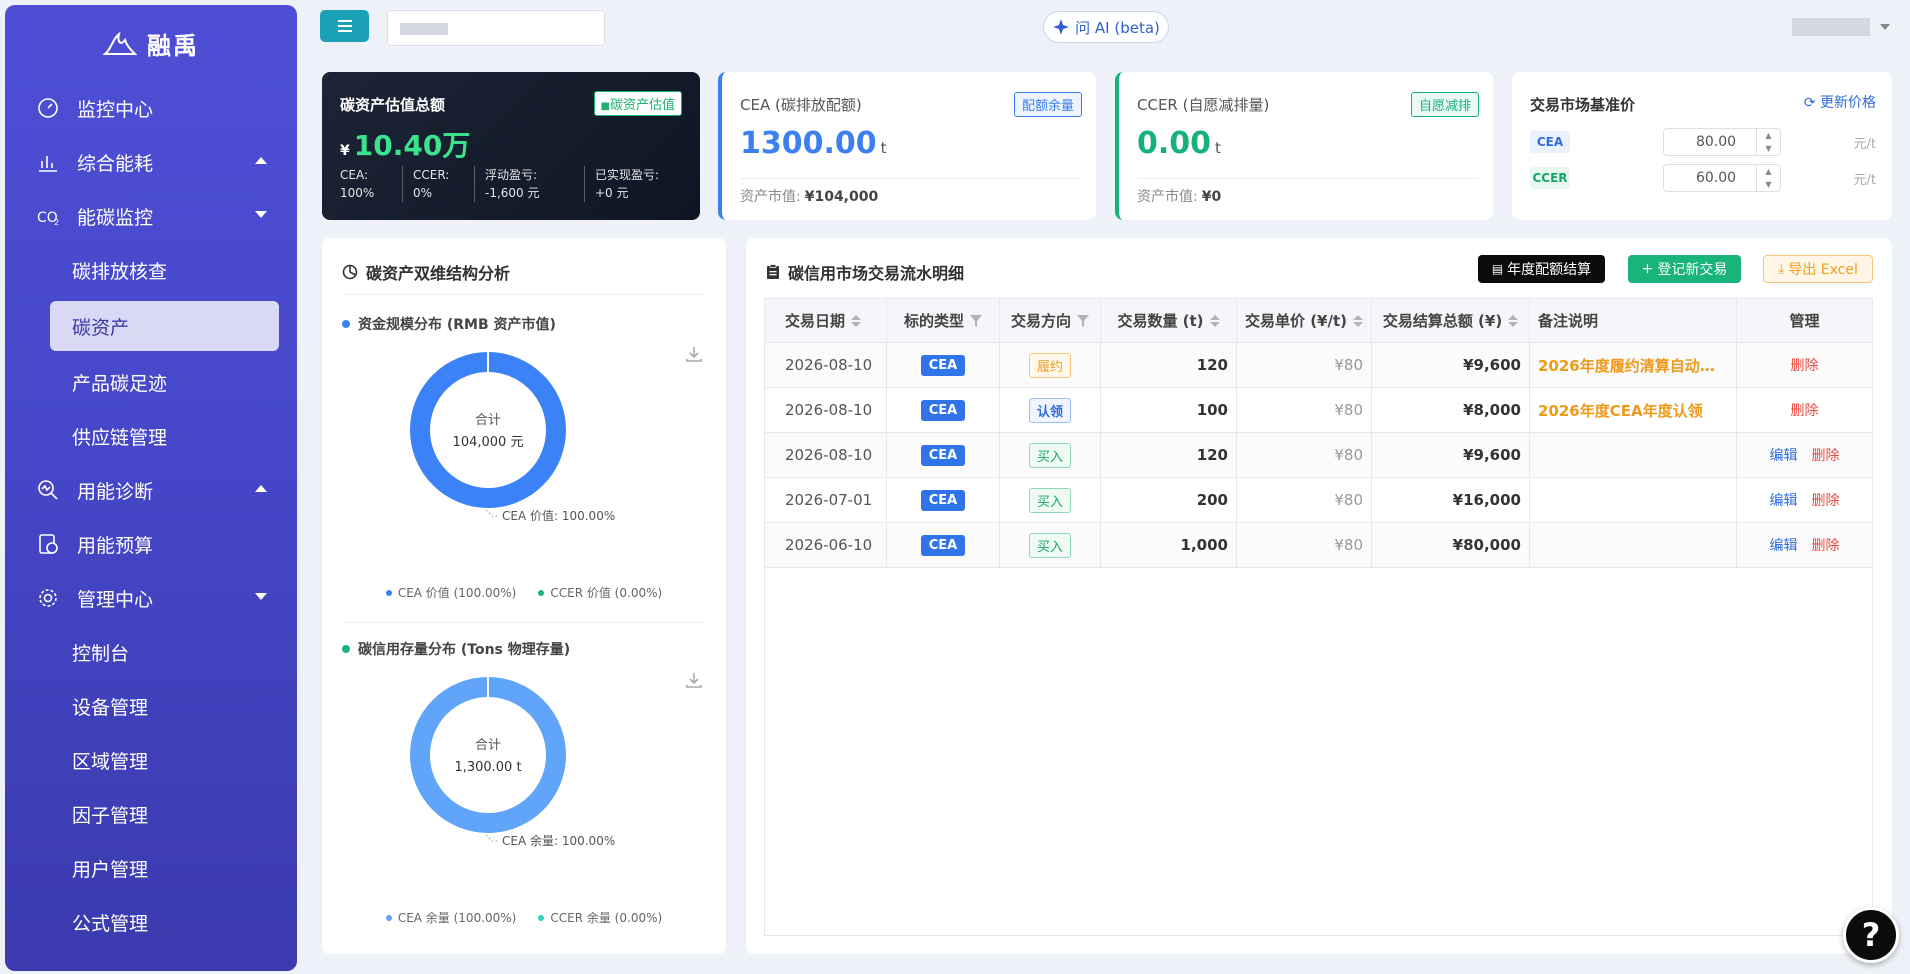 This screenshot has width=1910, height=974. What do you see at coordinates (151, 652) in the screenshot?
I see `sidebar-subitem: 控制台` at bounding box center [151, 652].